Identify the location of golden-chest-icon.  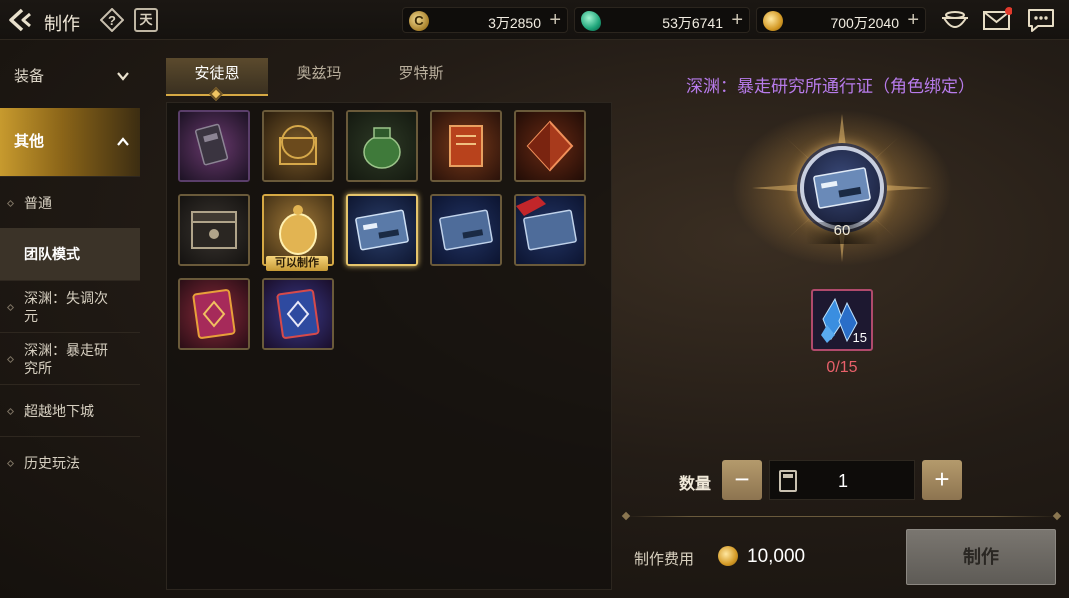
(298, 146).